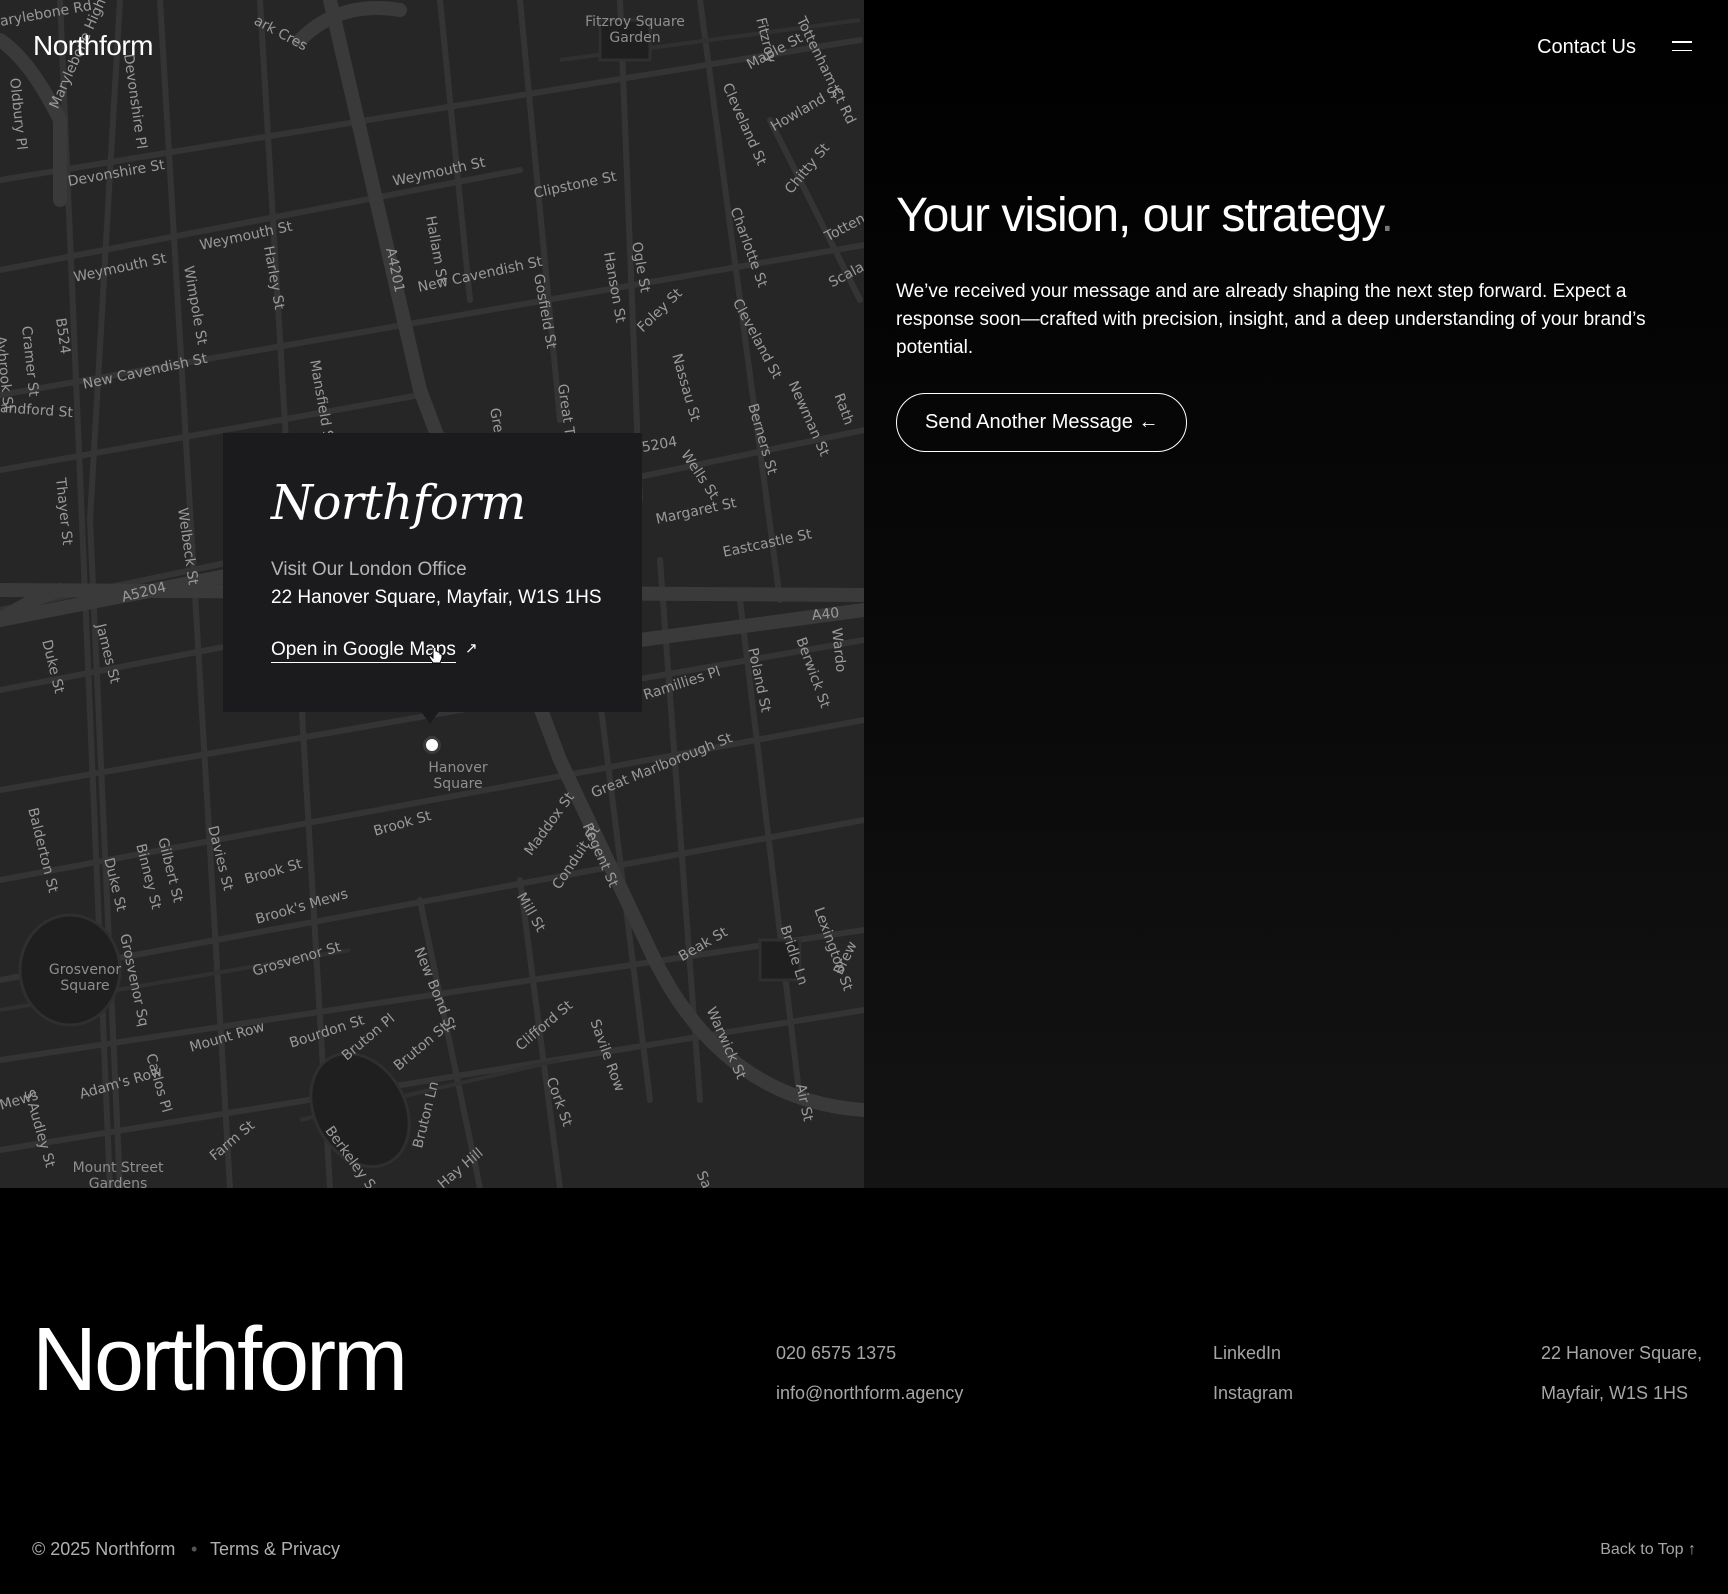 The image size is (1728, 1594). What do you see at coordinates (1615, 1393) in the screenshot?
I see `footer-address-line: Mayfair, W1S 1HS` at bounding box center [1615, 1393].